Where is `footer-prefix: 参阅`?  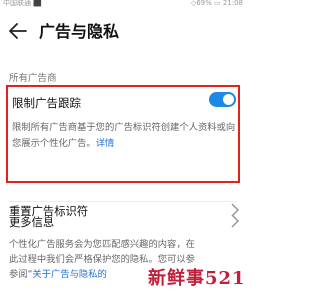 footer-prefix: 参阅 is located at coordinates (18, 274).